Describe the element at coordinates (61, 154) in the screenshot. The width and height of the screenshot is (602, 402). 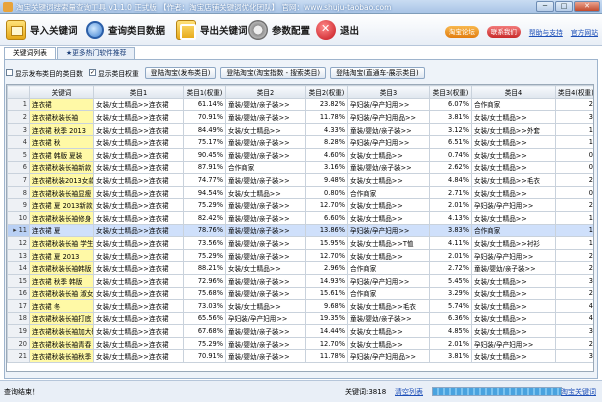
I see `keyword-cell: 连衣裙 韩版 夏装` at that location.